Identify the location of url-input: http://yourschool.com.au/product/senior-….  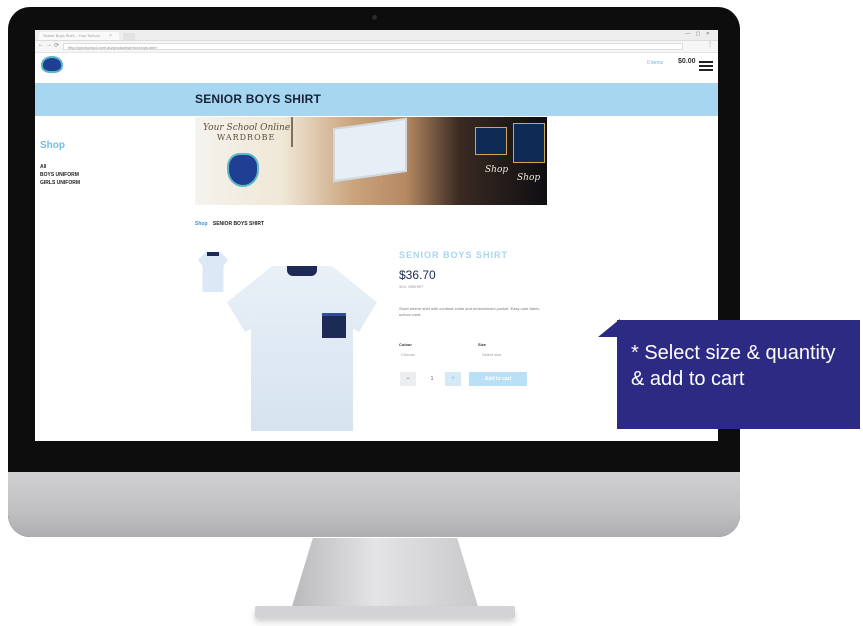
(373, 46).